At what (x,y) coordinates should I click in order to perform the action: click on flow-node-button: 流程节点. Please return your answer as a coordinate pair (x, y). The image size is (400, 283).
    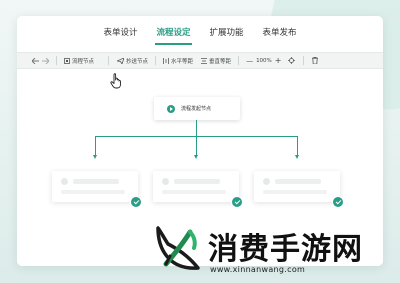
    Looking at the image, I should click on (79, 61).